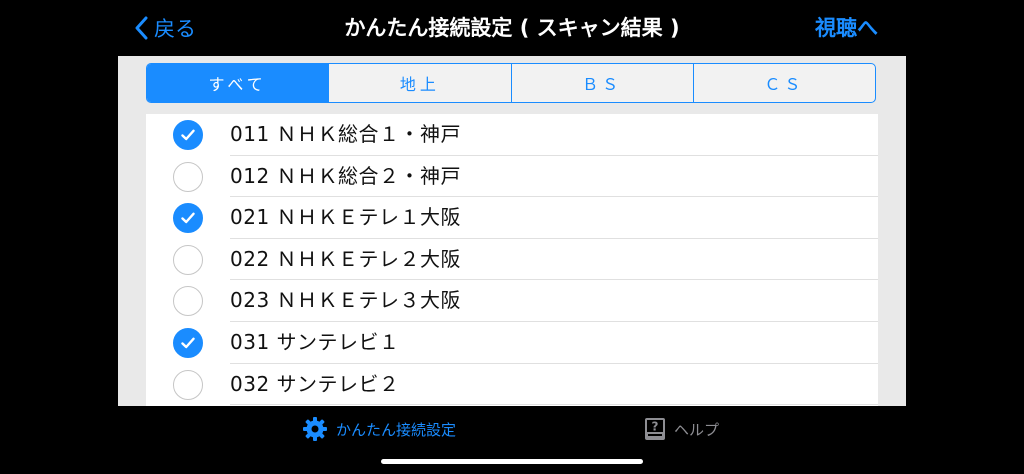 The image size is (1024, 474). I want to click on channel-label: 023 ＮＨＫＥテレ３大阪, so click(346, 300).